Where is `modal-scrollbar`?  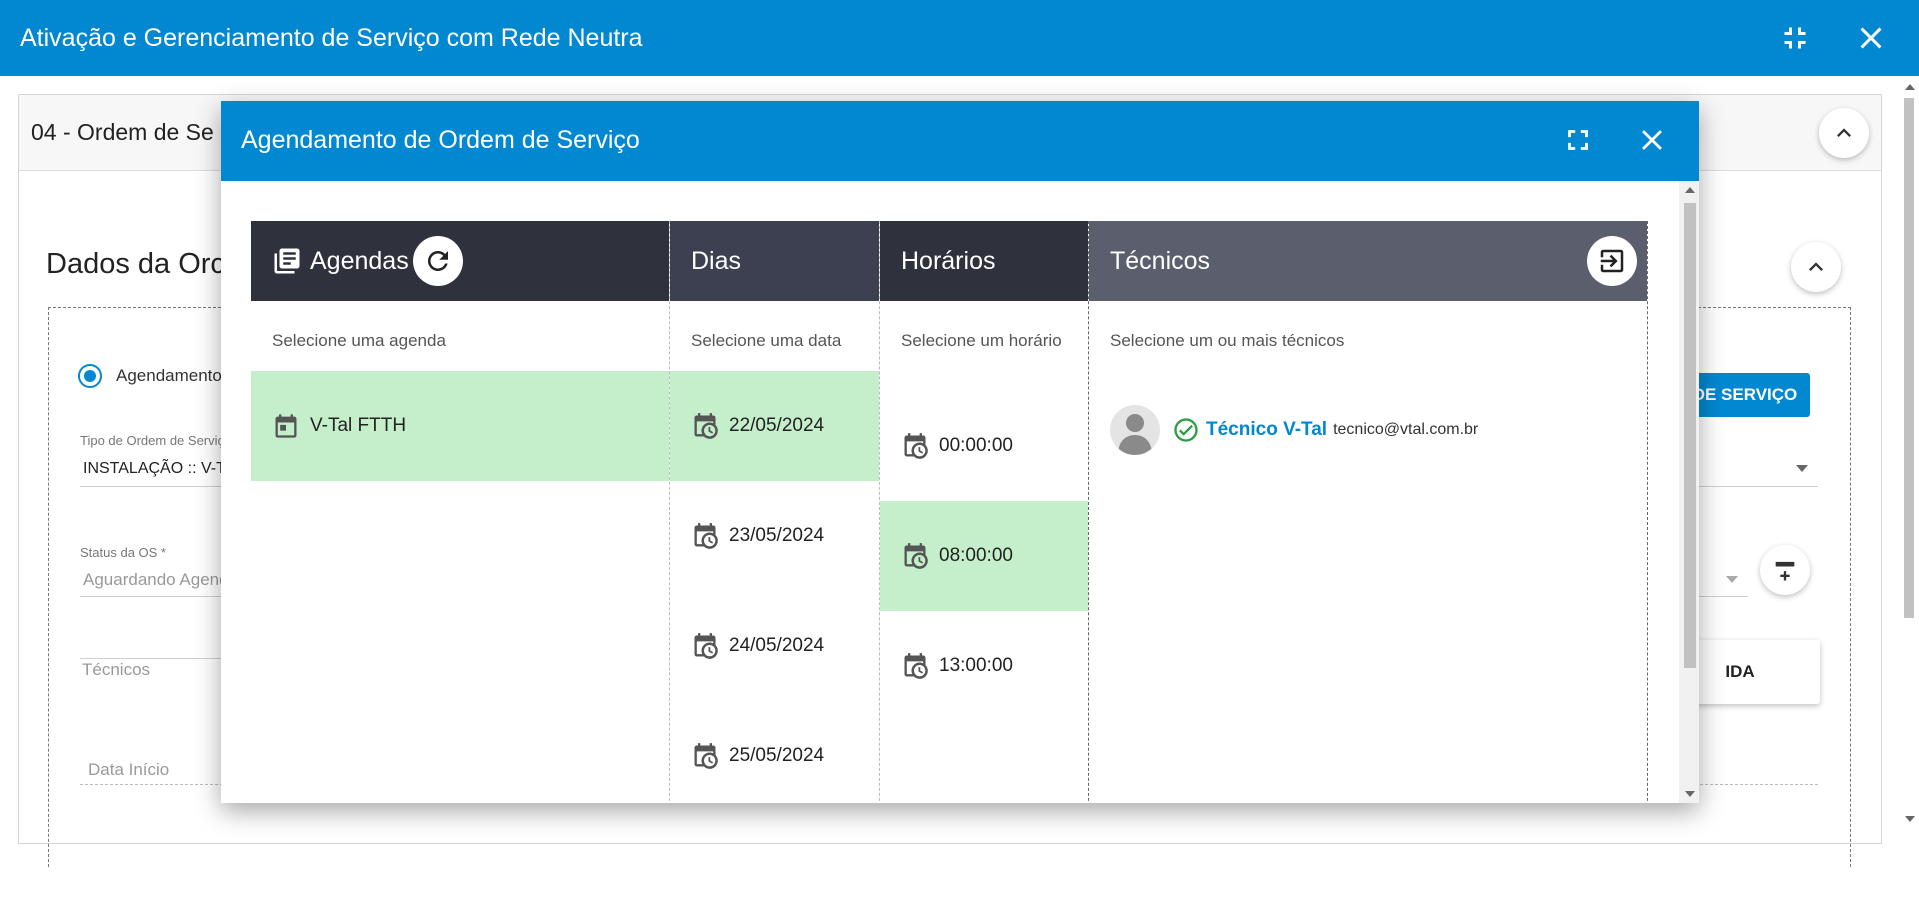 modal-scrollbar is located at coordinates (1689, 492).